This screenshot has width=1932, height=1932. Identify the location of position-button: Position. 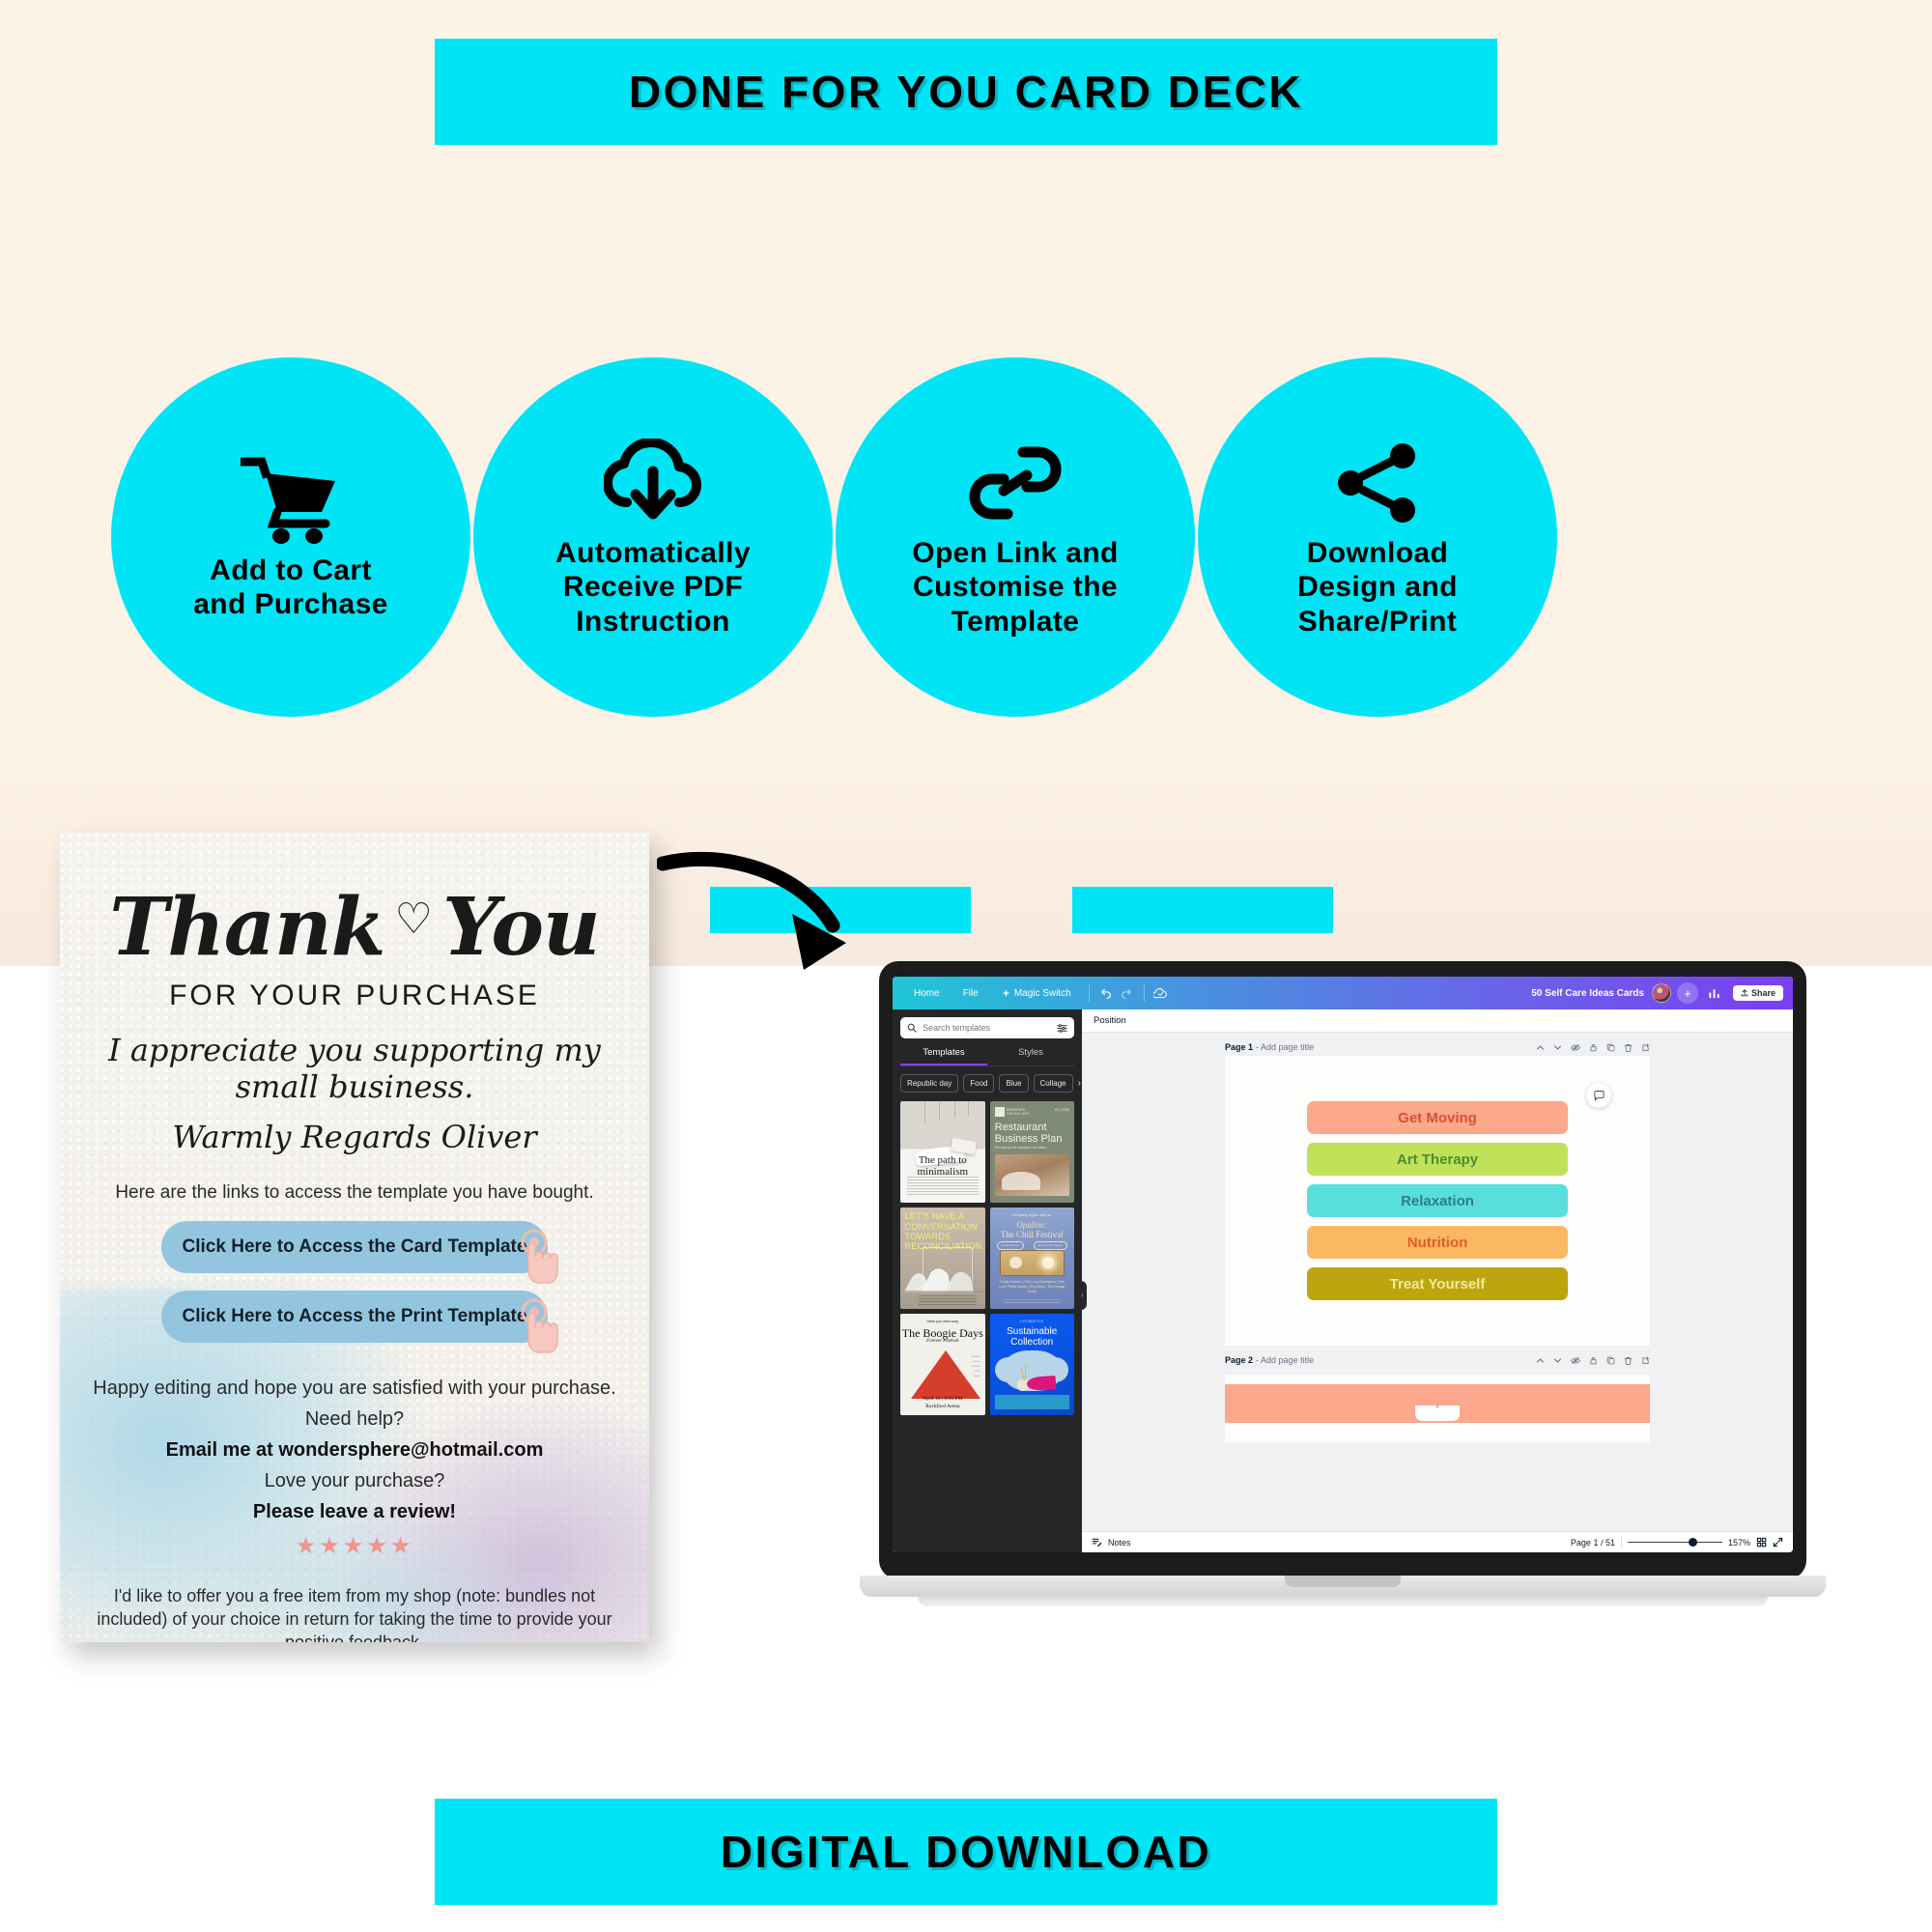
(1110, 1021).